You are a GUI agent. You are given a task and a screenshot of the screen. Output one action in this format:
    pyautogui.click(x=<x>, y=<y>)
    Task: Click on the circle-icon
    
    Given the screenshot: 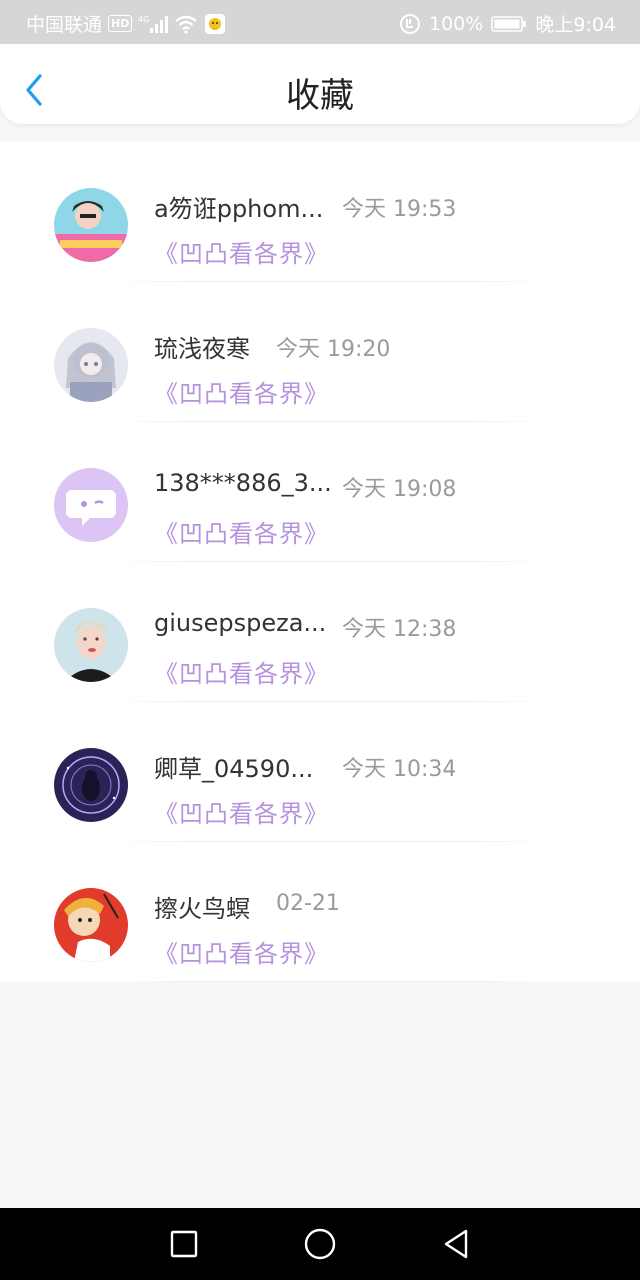 What is the action you would take?
    pyautogui.click(x=320, y=1244)
    